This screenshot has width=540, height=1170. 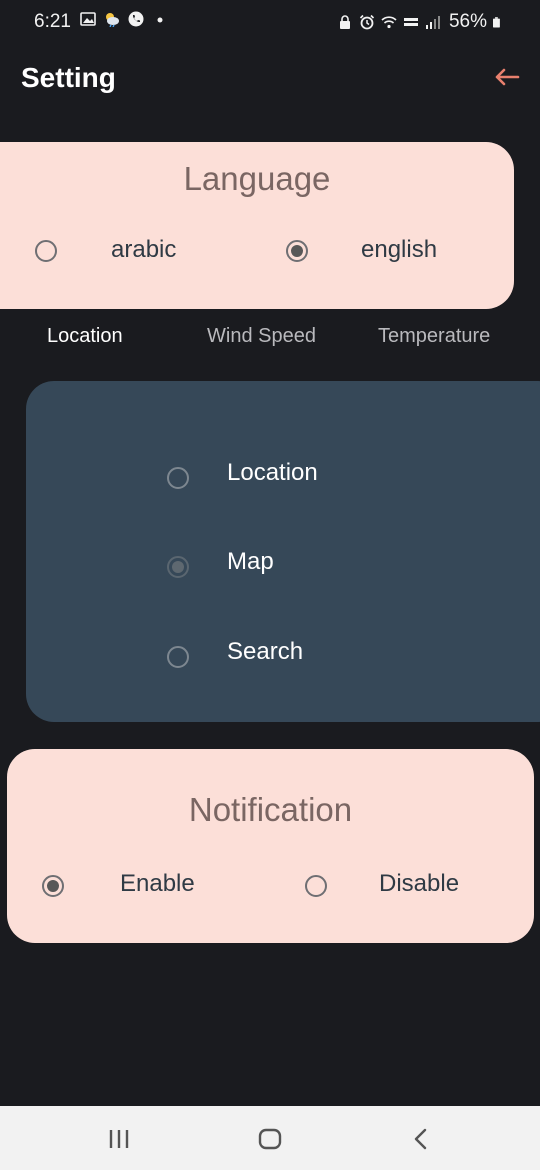 I want to click on radio-enable, so click(x=53, y=886).